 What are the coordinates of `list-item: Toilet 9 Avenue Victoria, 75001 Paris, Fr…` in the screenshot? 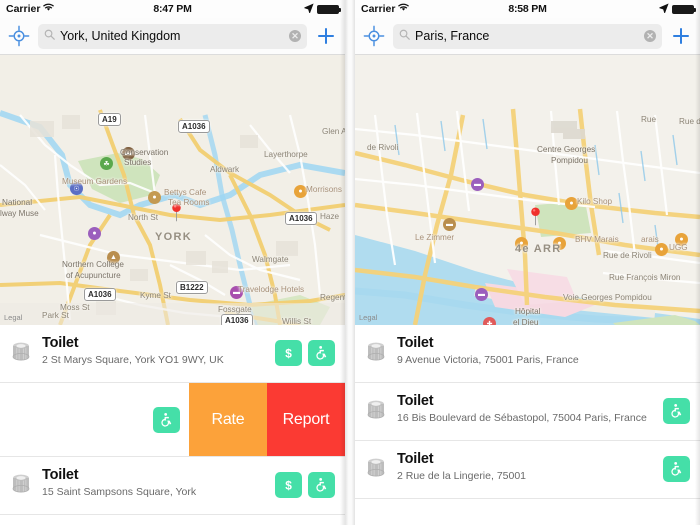 It's located at (527, 354).